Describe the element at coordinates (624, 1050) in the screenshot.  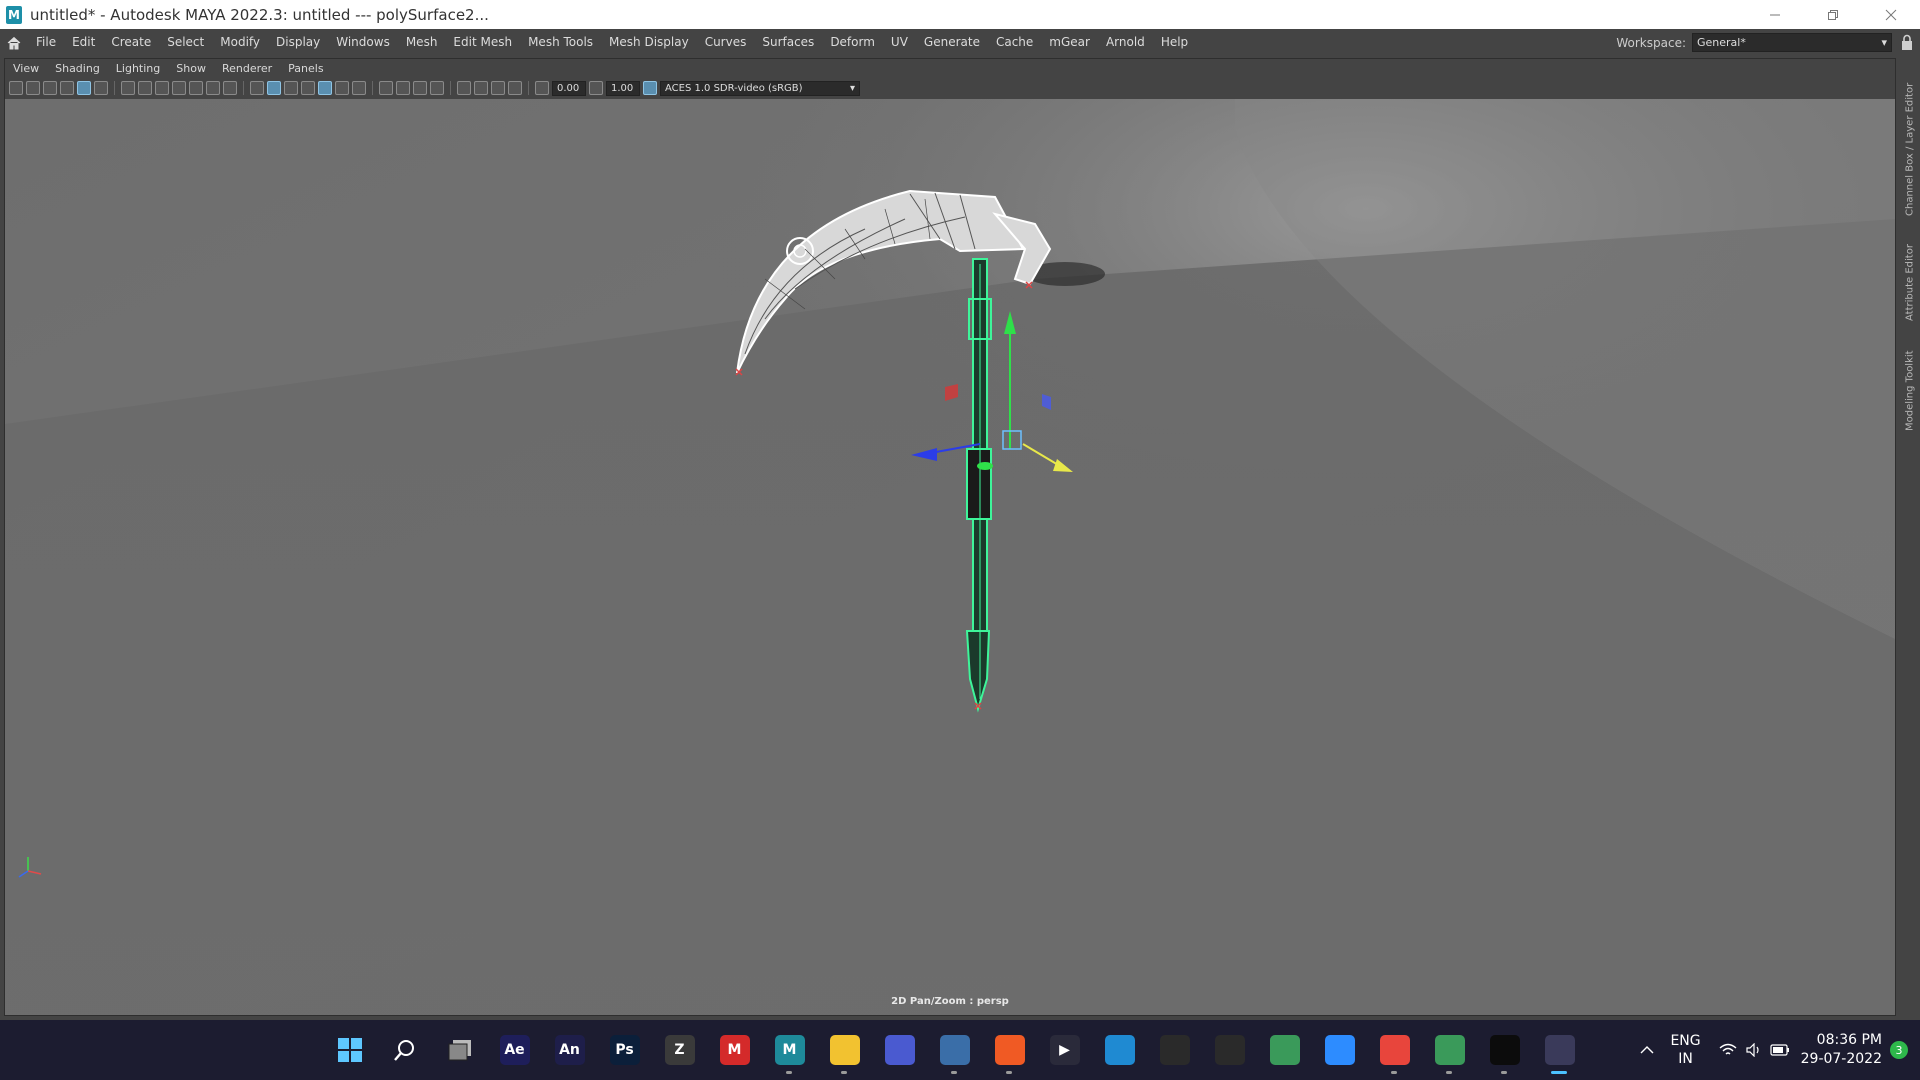
I see `taskbar-photoshop: Ps` at that location.